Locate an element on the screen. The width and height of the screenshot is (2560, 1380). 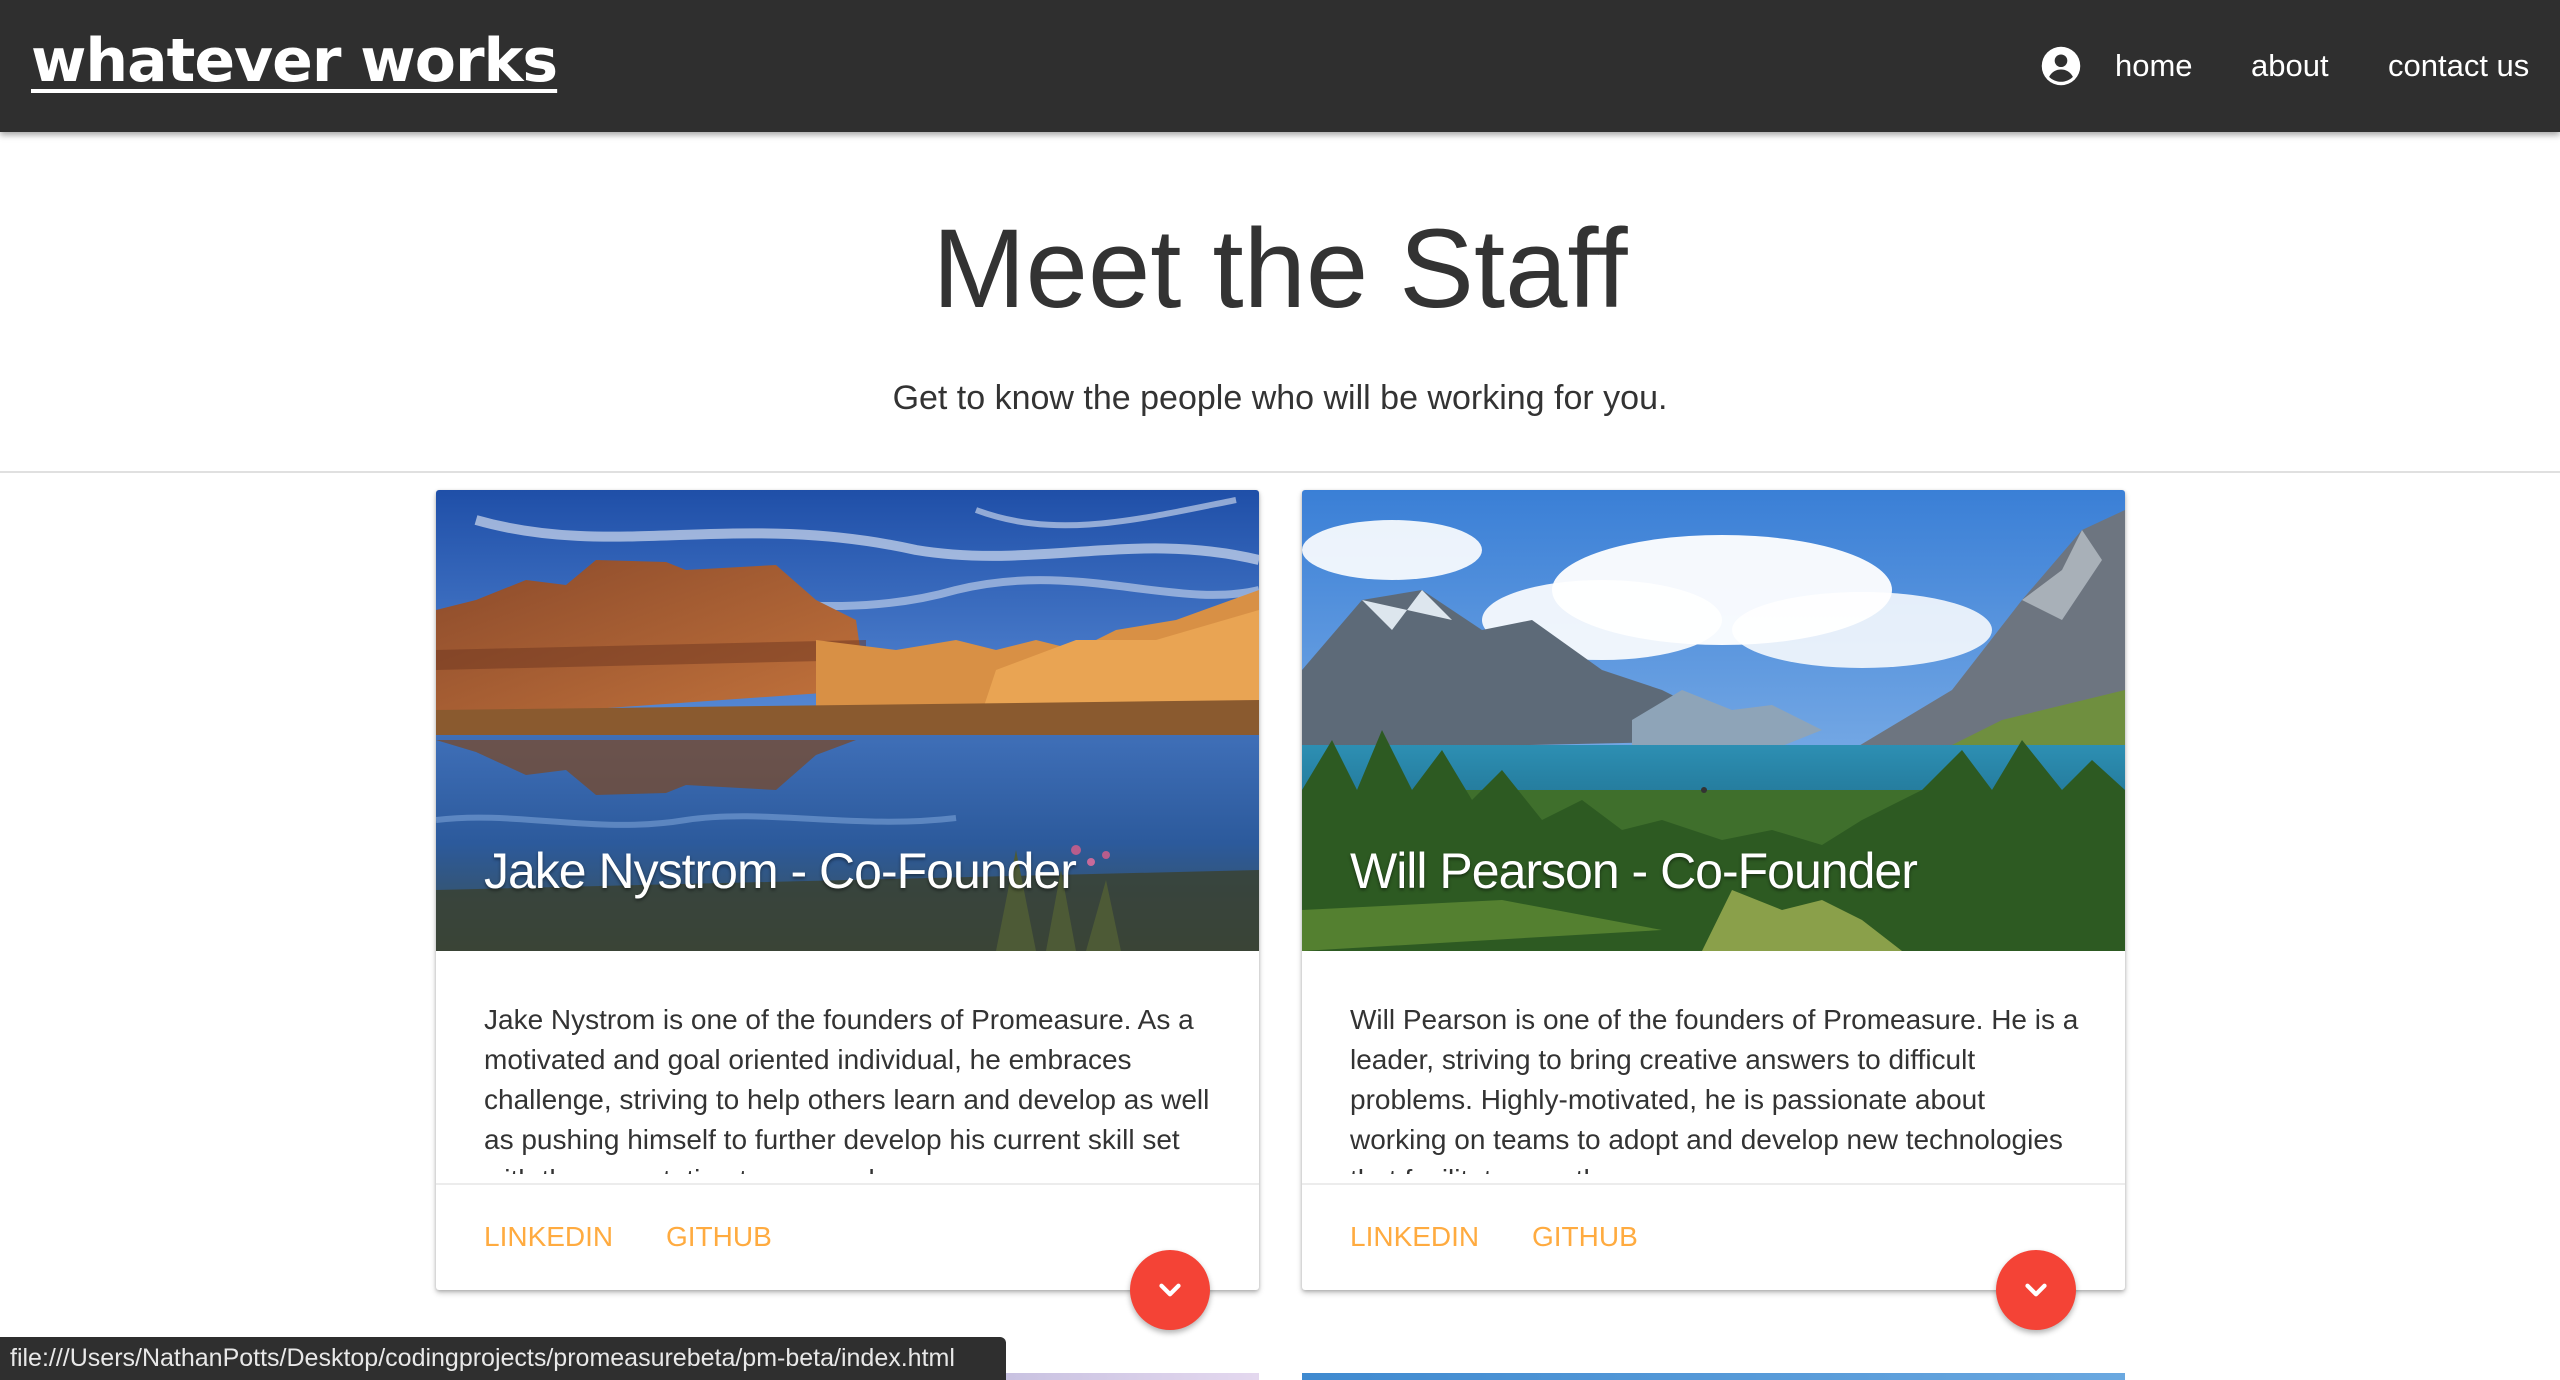
card-image-mountain-lake: Will Pearson - Co-Founder is located at coordinates (1713, 720).